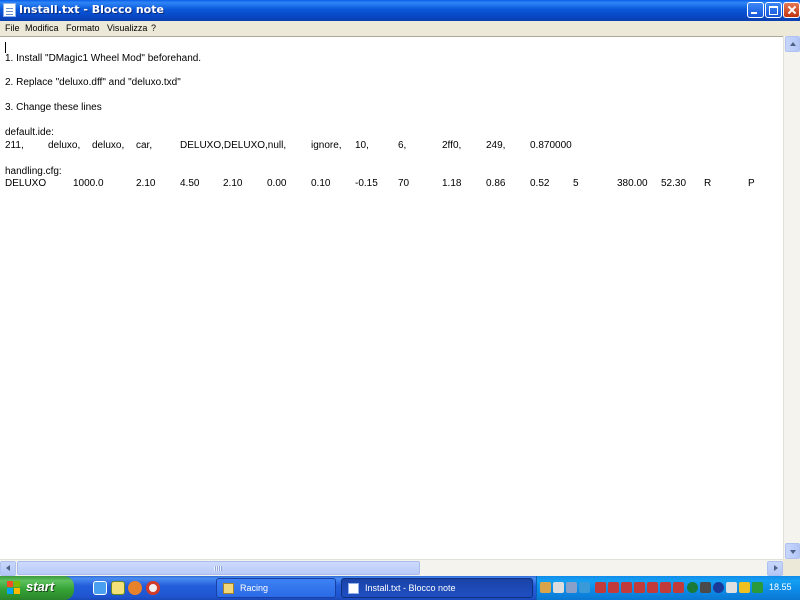 The image size is (800, 600). Describe the element at coordinates (692, 587) in the screenshot. I see `tray-power-icon` at that location.